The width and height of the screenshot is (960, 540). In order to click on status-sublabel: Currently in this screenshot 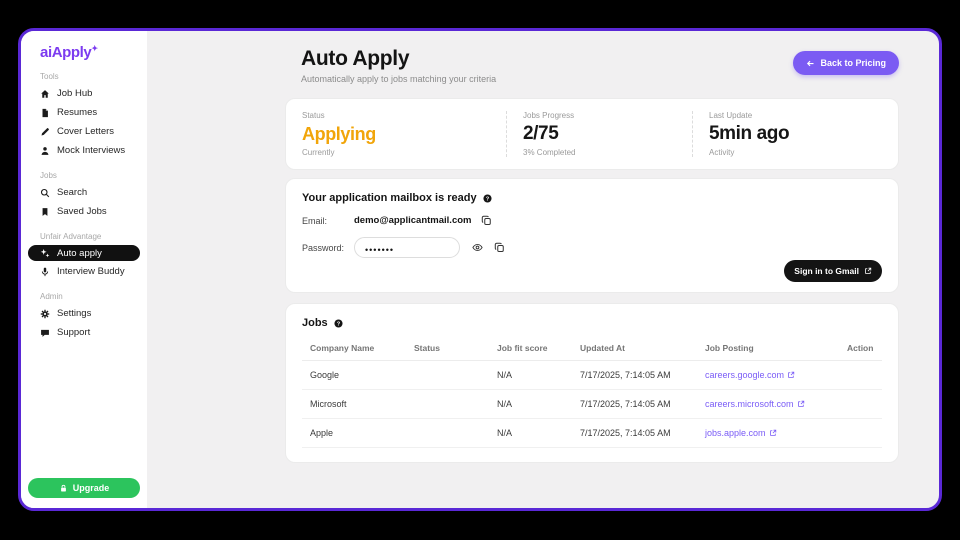, I will do `click(318, 152)`.